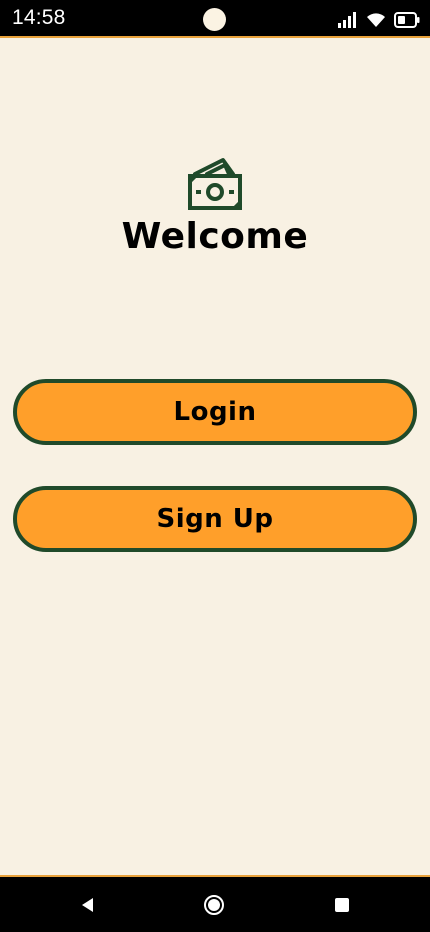 The width and height of the screenshot is (430, 932). I want to click on status-icons, so click(379, 20).